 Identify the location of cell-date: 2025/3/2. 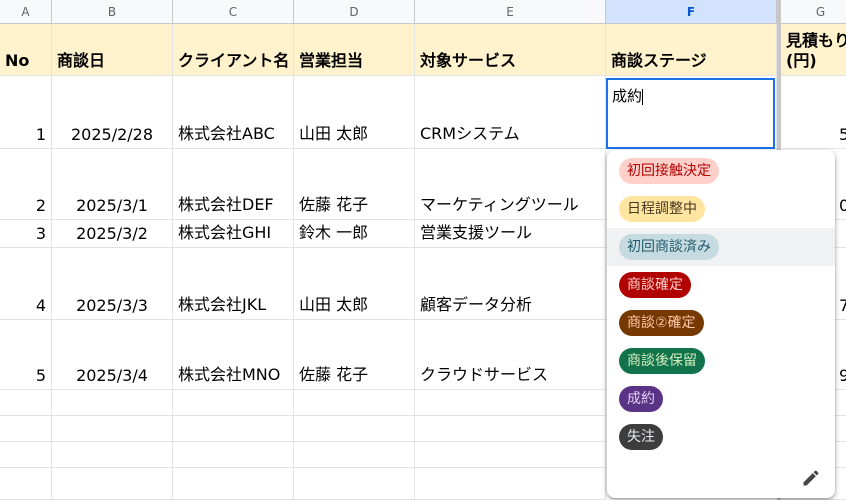
(112, 234).